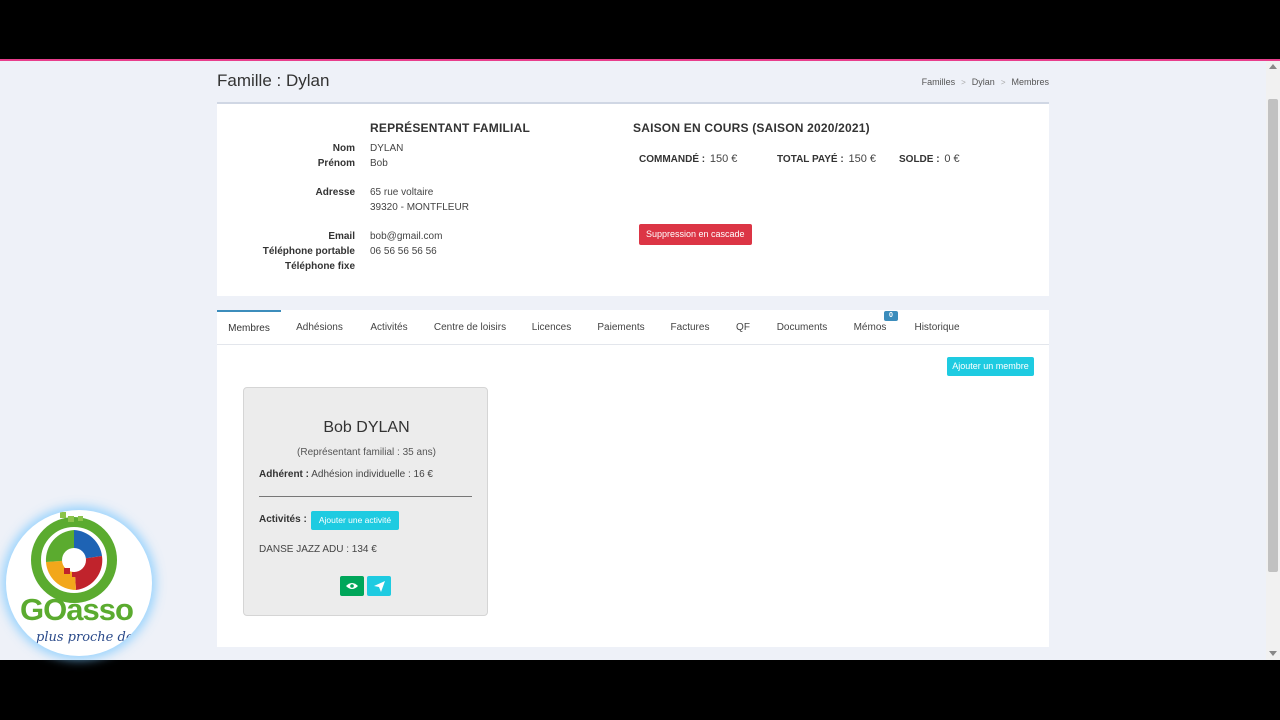 Image resolution: width=1280 pixels, height=720 pixels. Describe the element at coordinates (621, 327) in the screenshot. I see `tab-paiements: Paiements` at that location.